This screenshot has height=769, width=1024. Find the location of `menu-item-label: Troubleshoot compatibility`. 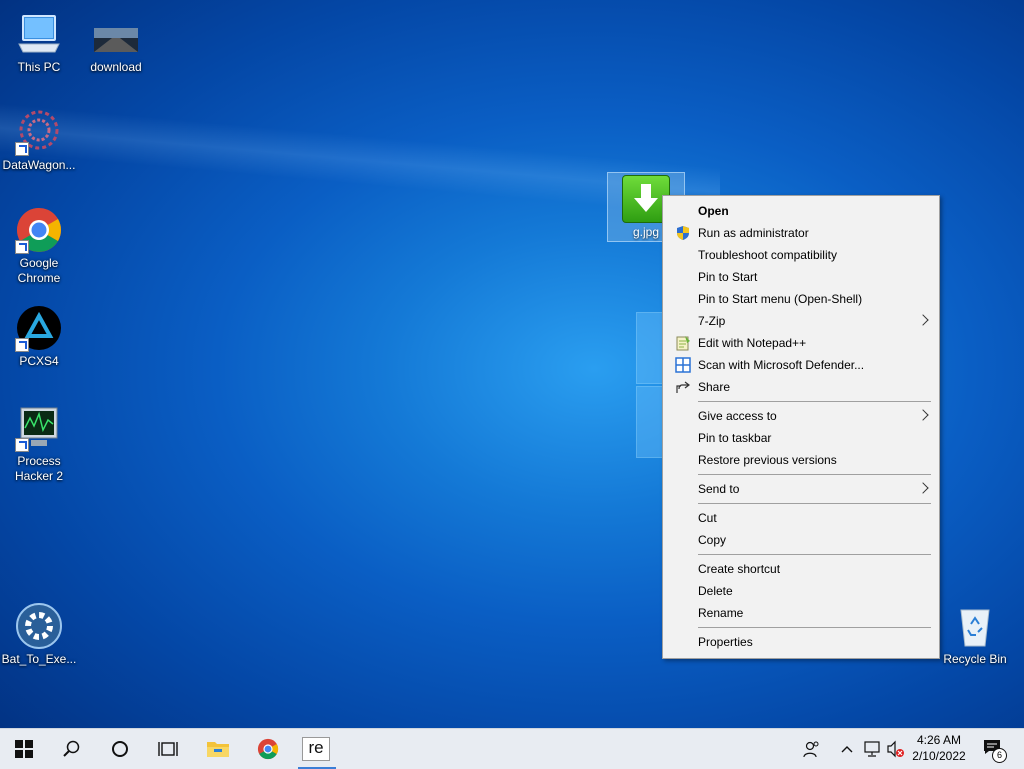

menu-item-label: Troubleshoot compatibility is located at coordinates (767, 255).